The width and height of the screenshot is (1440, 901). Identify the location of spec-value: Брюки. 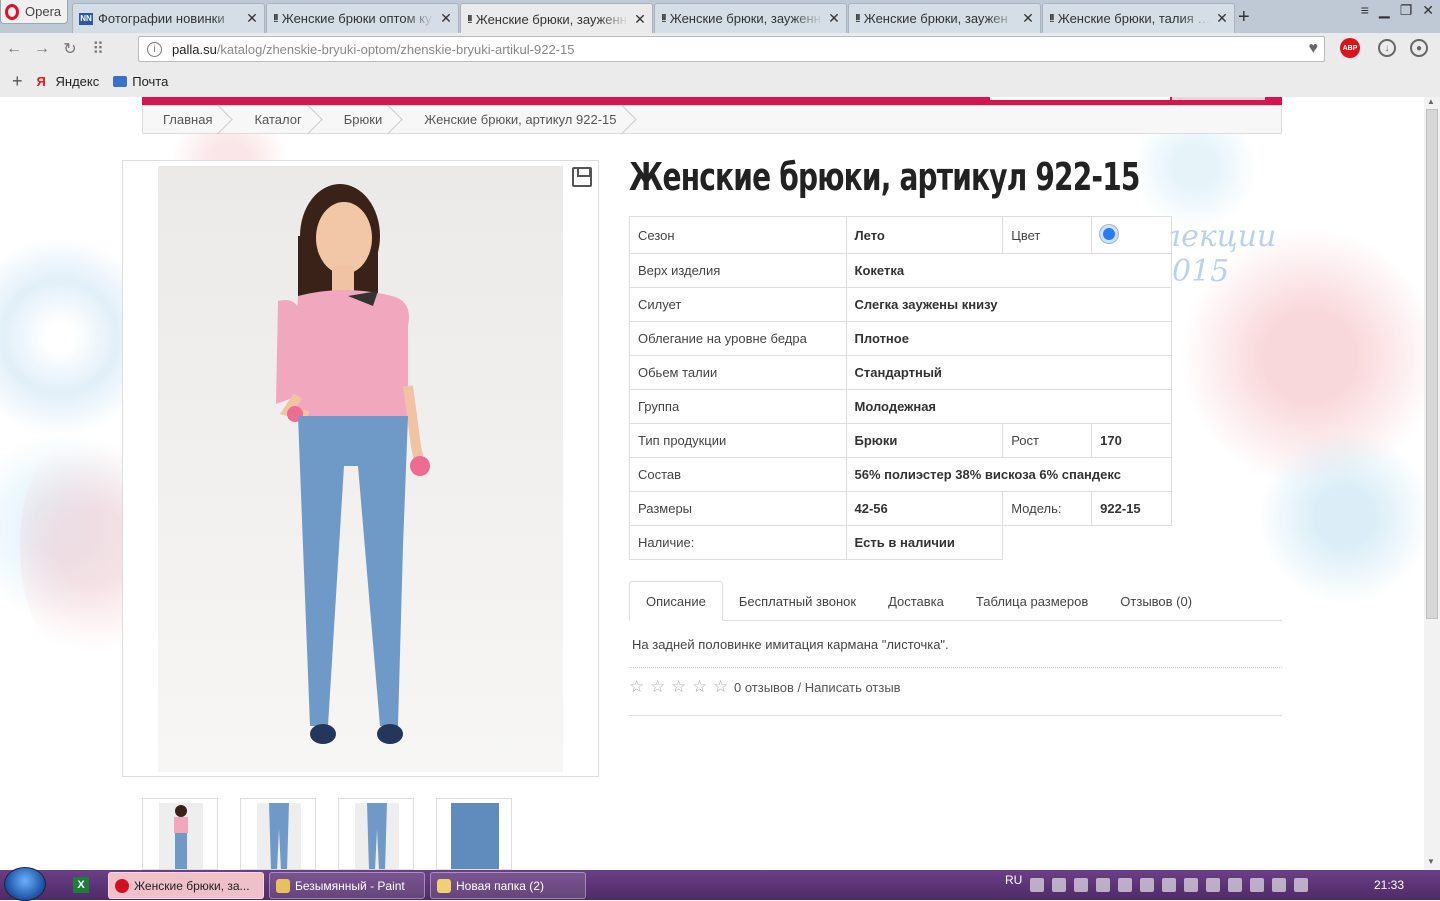
(924, 440).